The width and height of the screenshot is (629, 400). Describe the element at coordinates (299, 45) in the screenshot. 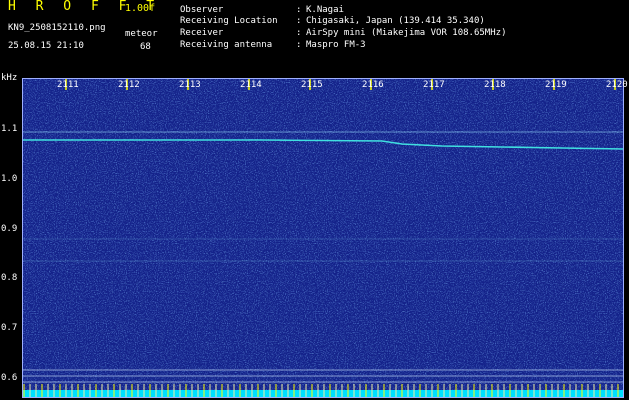

I see `antenna-sep: :` at that location.